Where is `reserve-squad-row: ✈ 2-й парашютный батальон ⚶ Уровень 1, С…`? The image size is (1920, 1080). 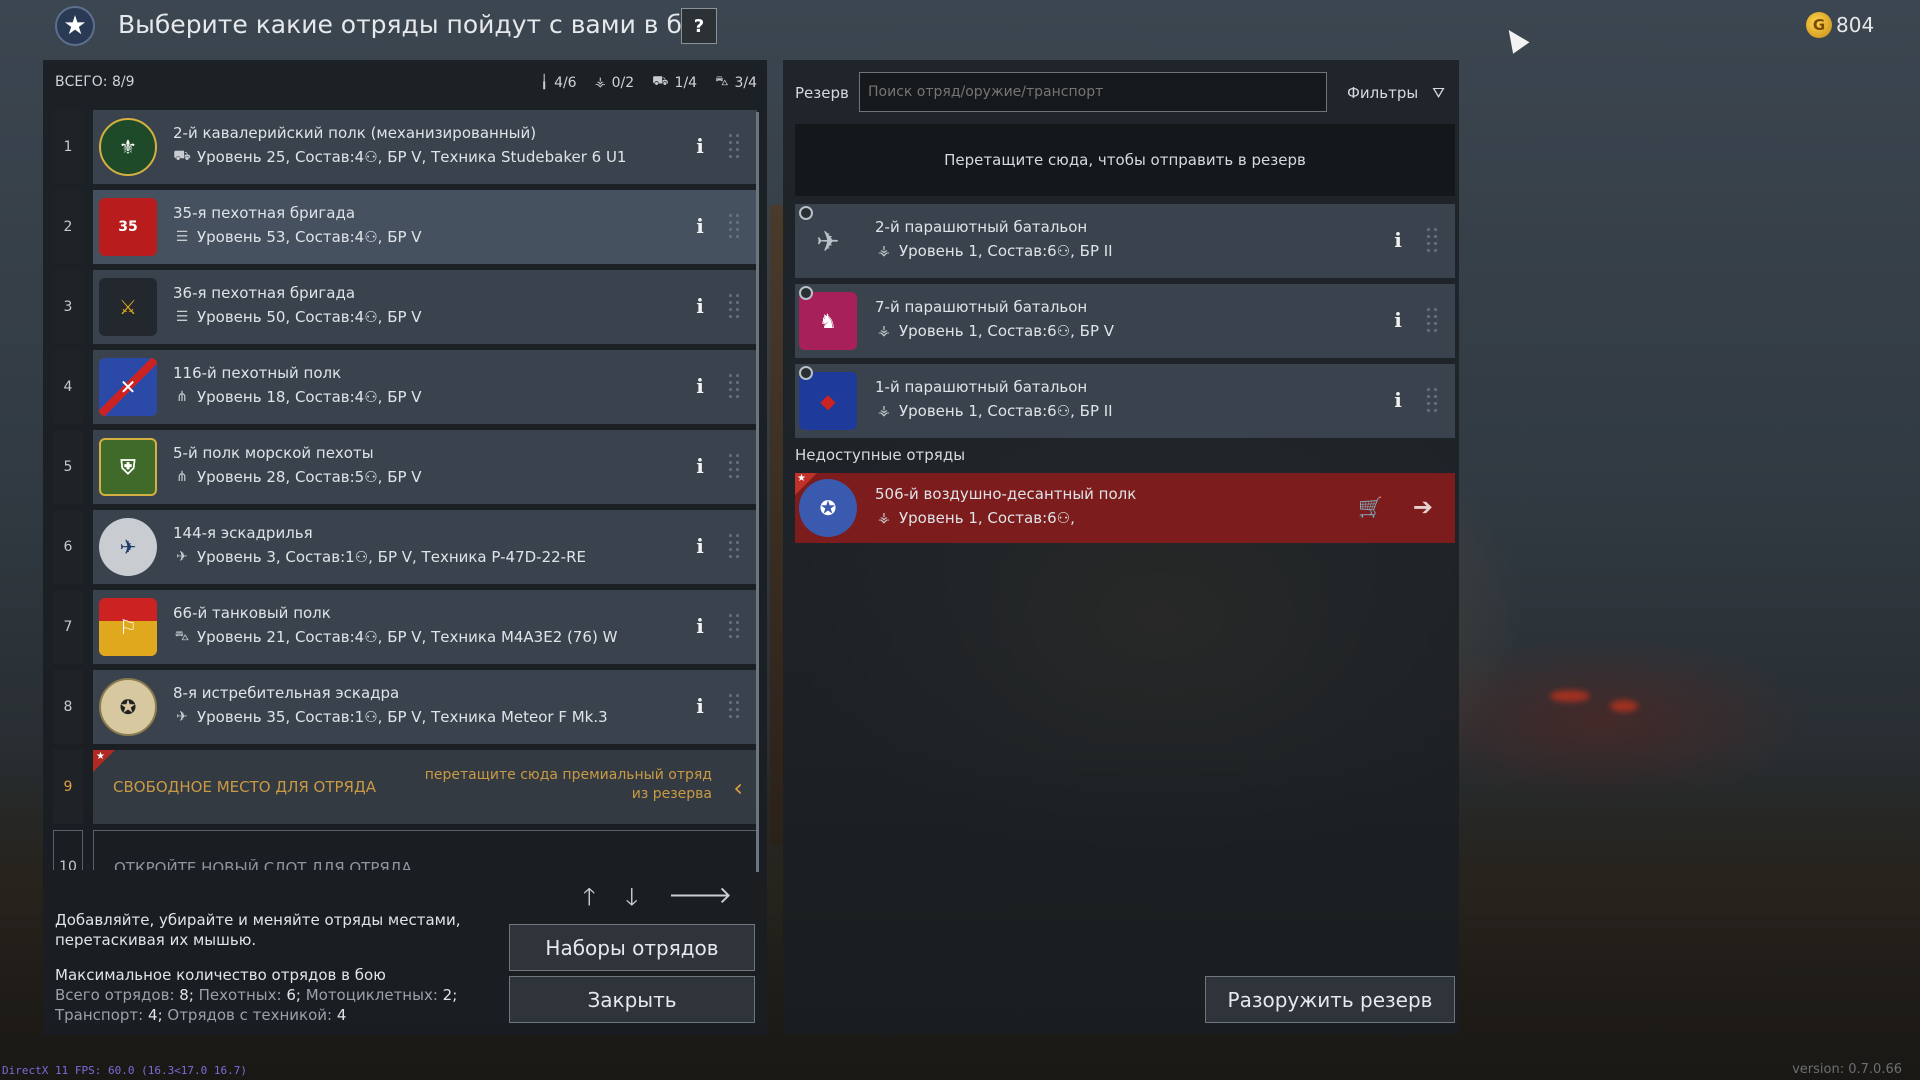 reserve-squad-row: ✈ 2-й парашютный батальон ⚶ Уровень 1, С… is located at coordinates (1125, 241).